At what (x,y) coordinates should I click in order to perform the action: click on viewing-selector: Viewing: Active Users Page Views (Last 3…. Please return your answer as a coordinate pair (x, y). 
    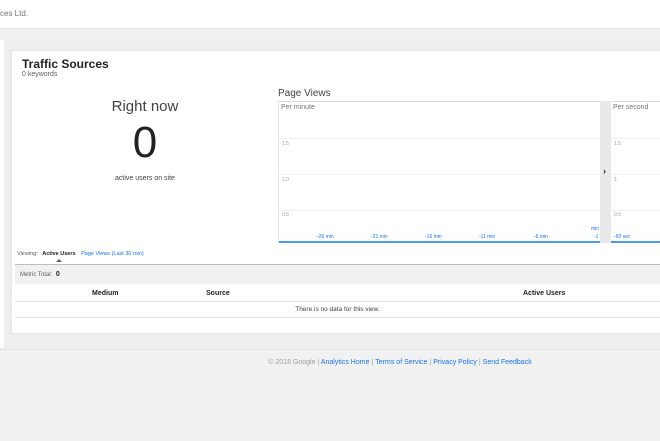
    Looking at the image, I should click on (80, 254).